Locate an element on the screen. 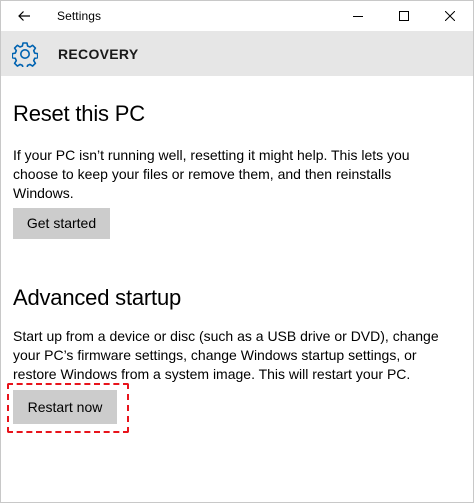 The image size is (474, 503). minimize-icon is located at coordinates (358, 16).